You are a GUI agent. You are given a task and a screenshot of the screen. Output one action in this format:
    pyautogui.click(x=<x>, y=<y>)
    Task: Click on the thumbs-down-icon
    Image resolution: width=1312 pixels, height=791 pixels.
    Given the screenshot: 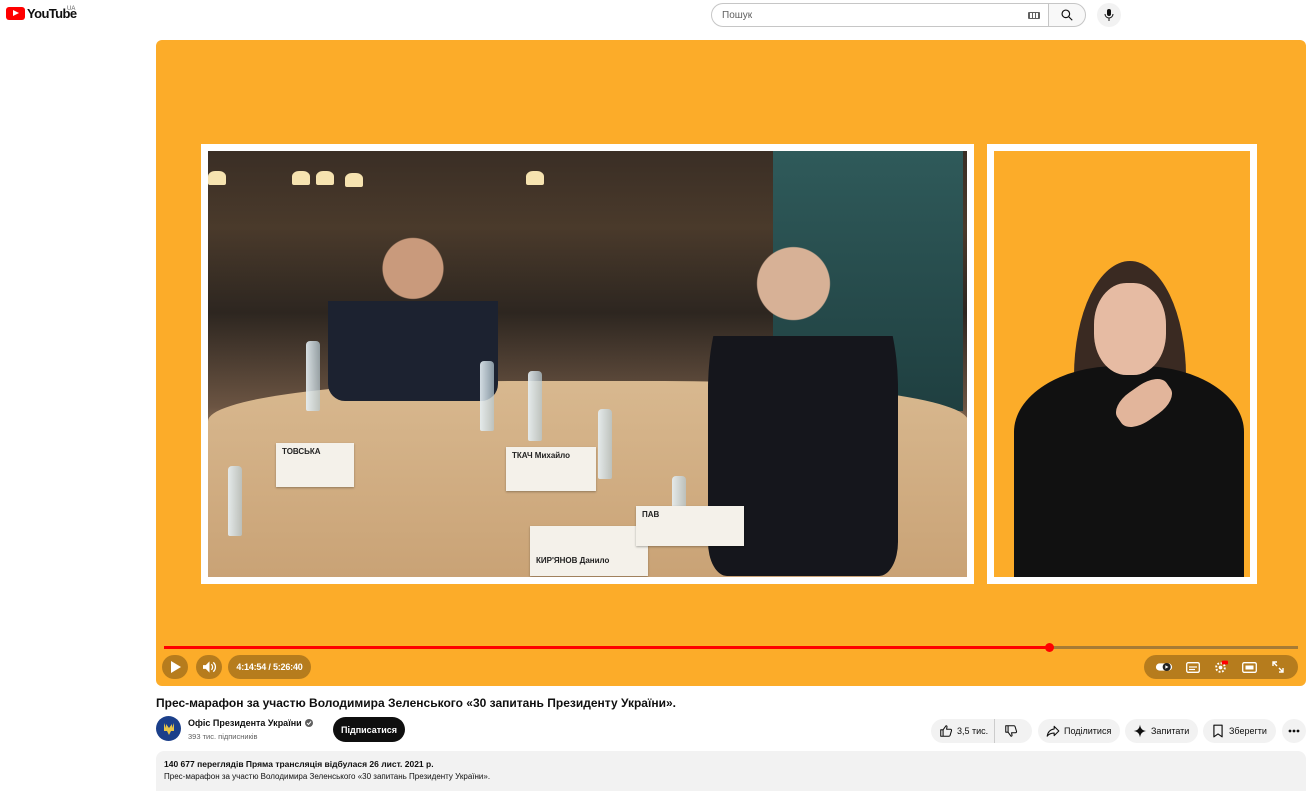 What is the action you would take?
    pyautogui.click(x=1011, y=731)
    